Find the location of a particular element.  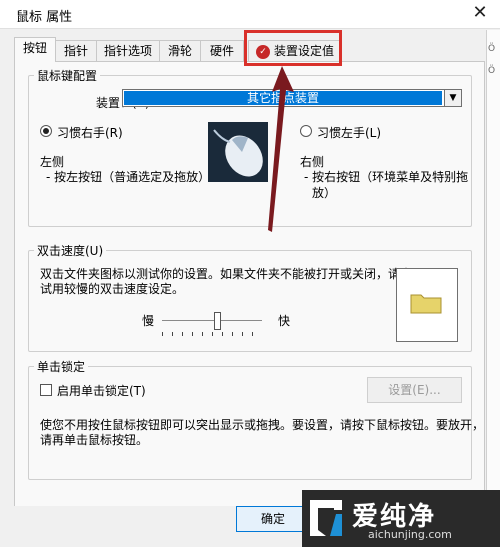

highlight-box is located at coordinates (293, 48).